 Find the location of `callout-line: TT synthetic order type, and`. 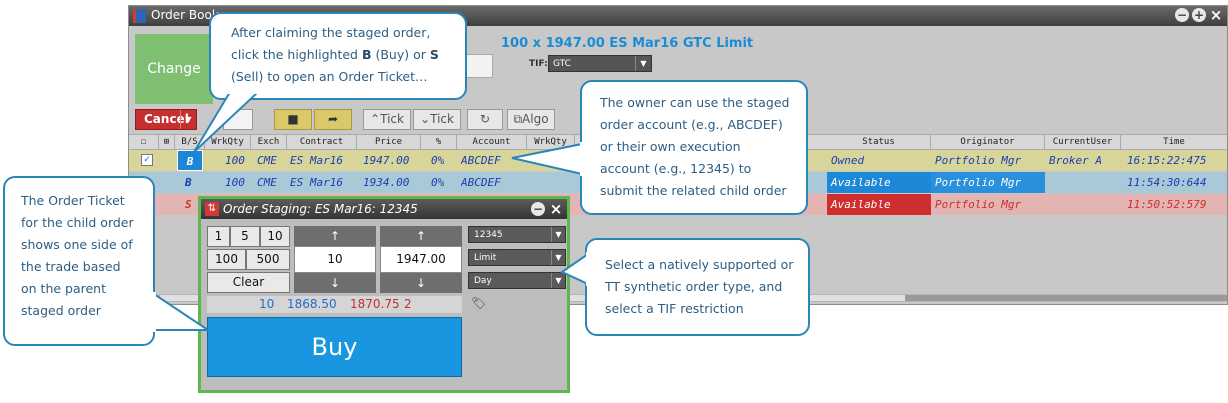

callout-line: TT synthetic order type, and is located at coordinates (694, 286).